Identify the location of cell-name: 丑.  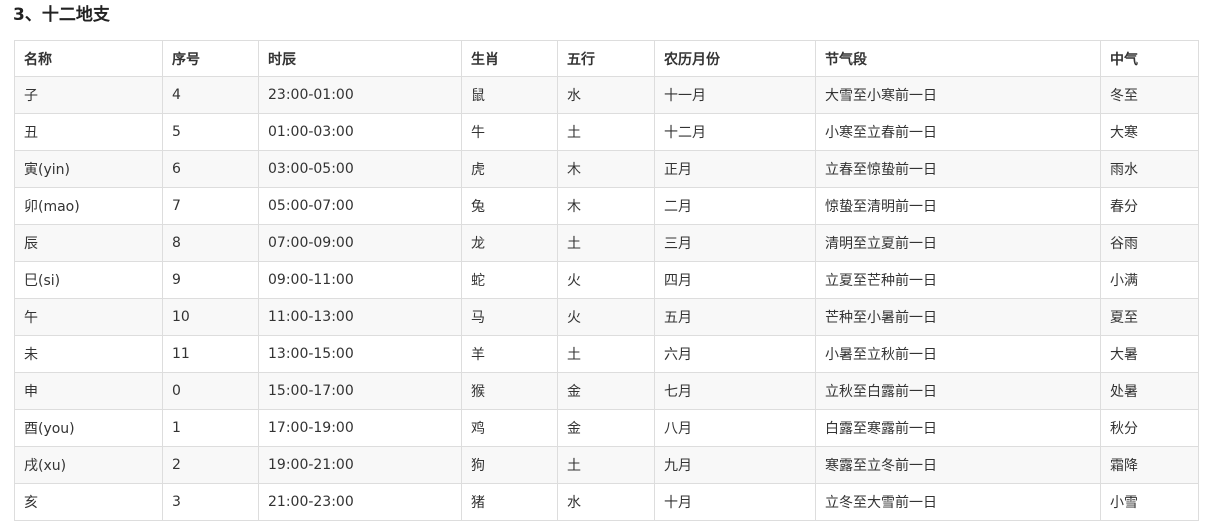
(88, 132).